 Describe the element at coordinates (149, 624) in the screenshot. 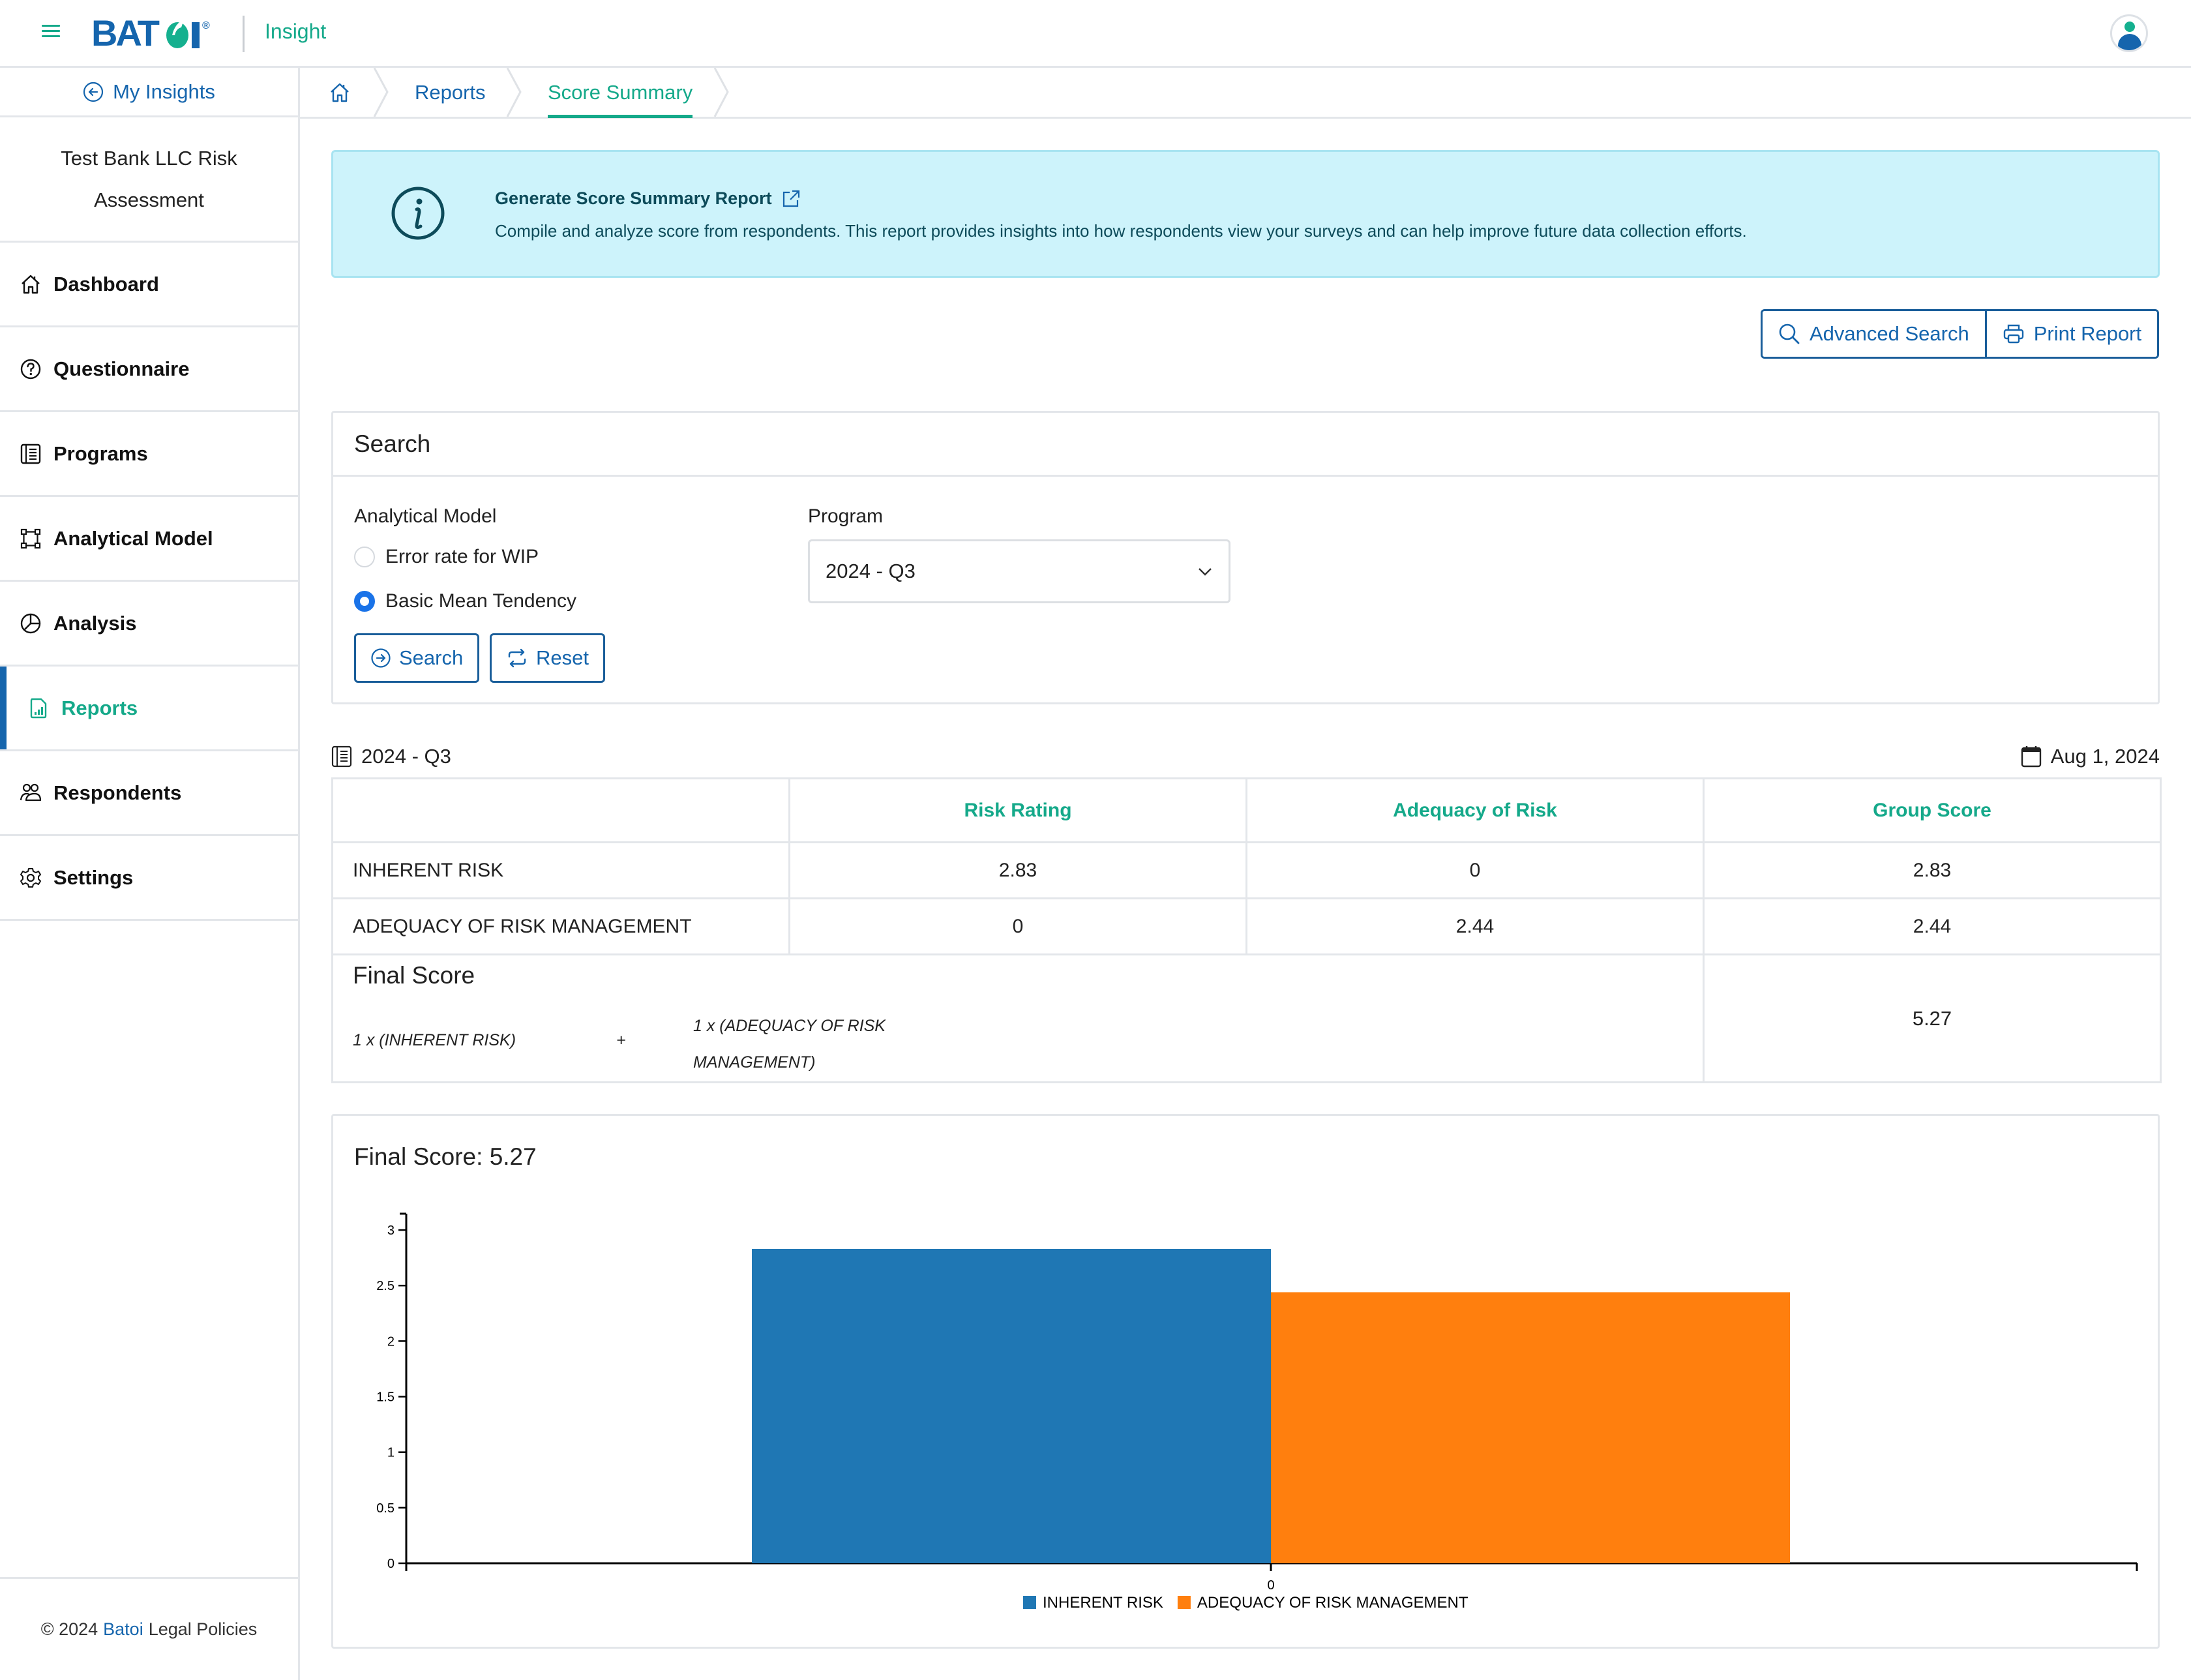

I see `sidebar-item-analysis: Analysis` at that location.